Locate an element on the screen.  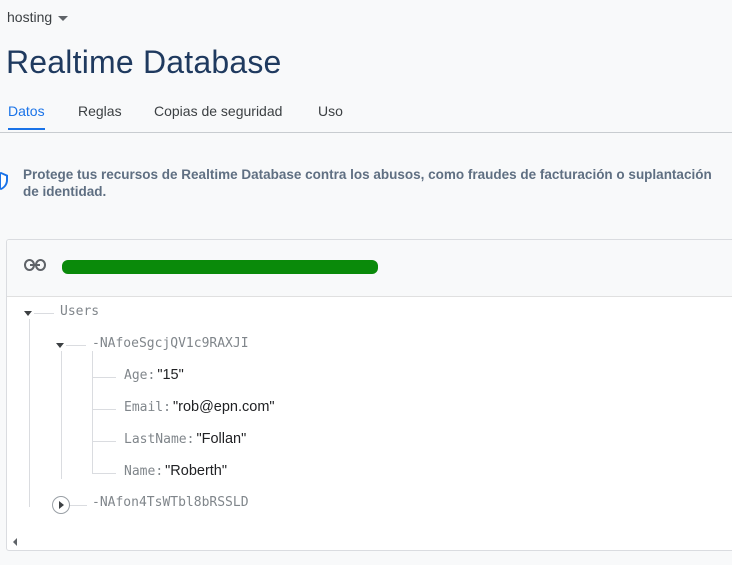
node-key: -NAfoeSgcjQV1c9RAXJI is located at coordinates (170, 343).